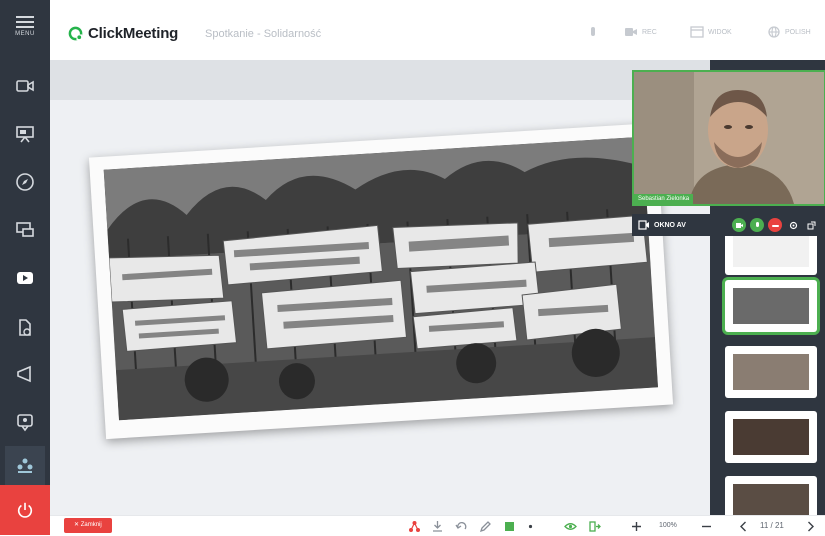  What do you see at coordinates (668, 525) in the screenshot?
I see `zoom-level: 100%` at bounding box center [668, 525].